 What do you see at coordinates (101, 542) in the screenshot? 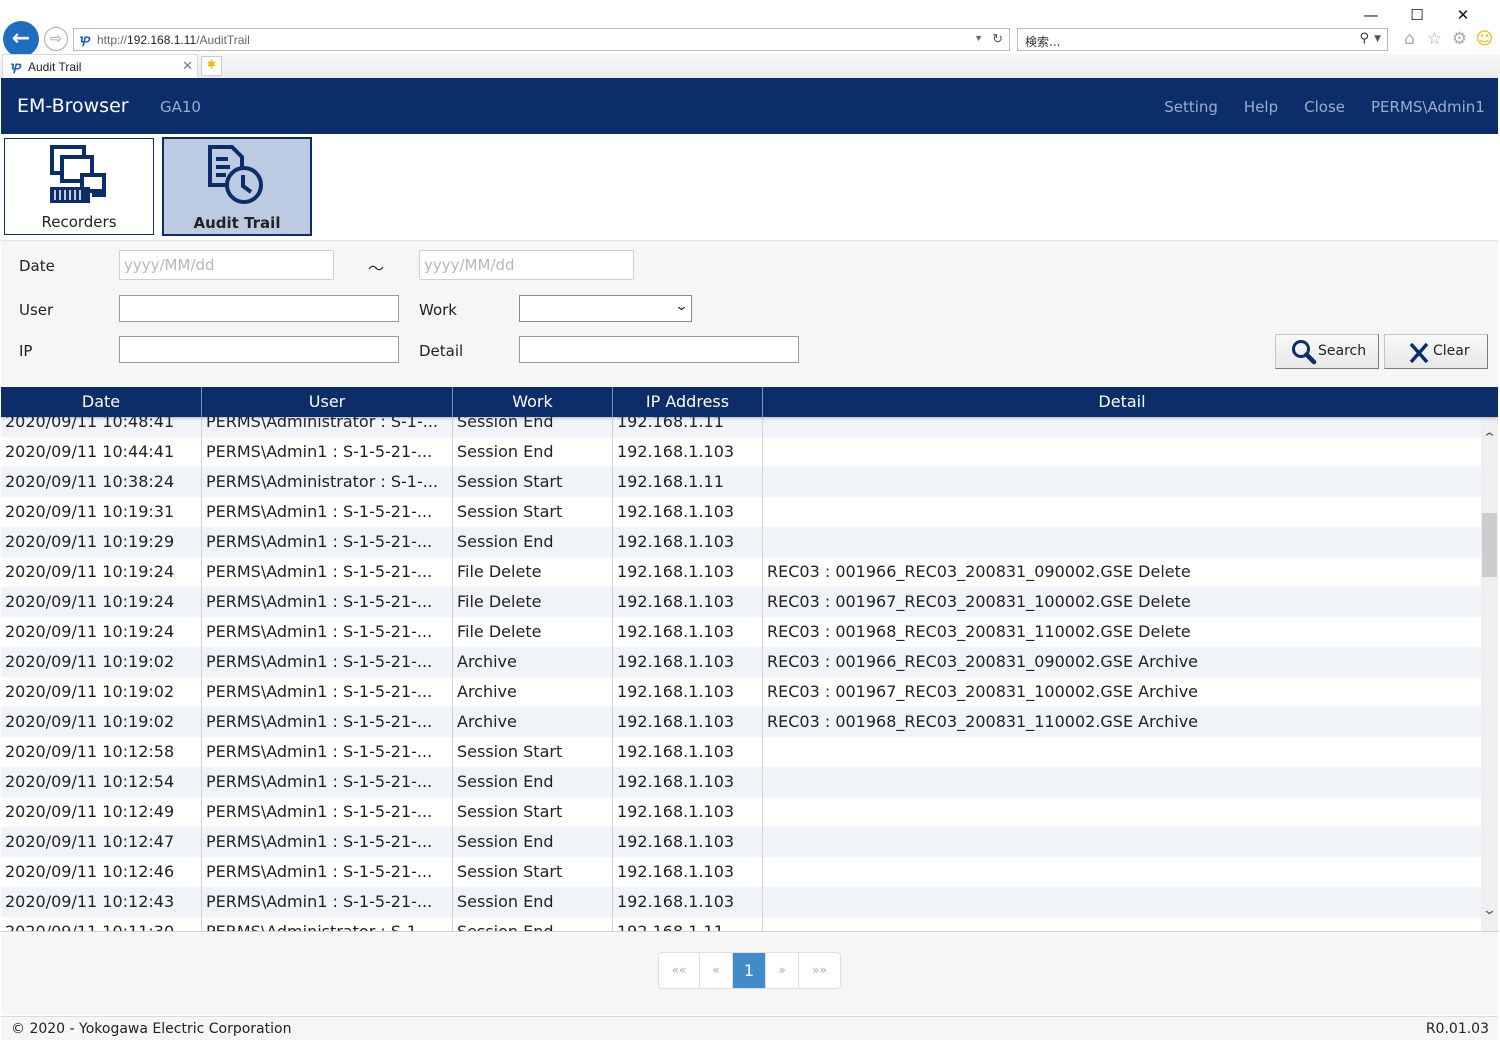
I see `cell-date: 2020/09/11 10:19:29` at bounding box center [101, 542].